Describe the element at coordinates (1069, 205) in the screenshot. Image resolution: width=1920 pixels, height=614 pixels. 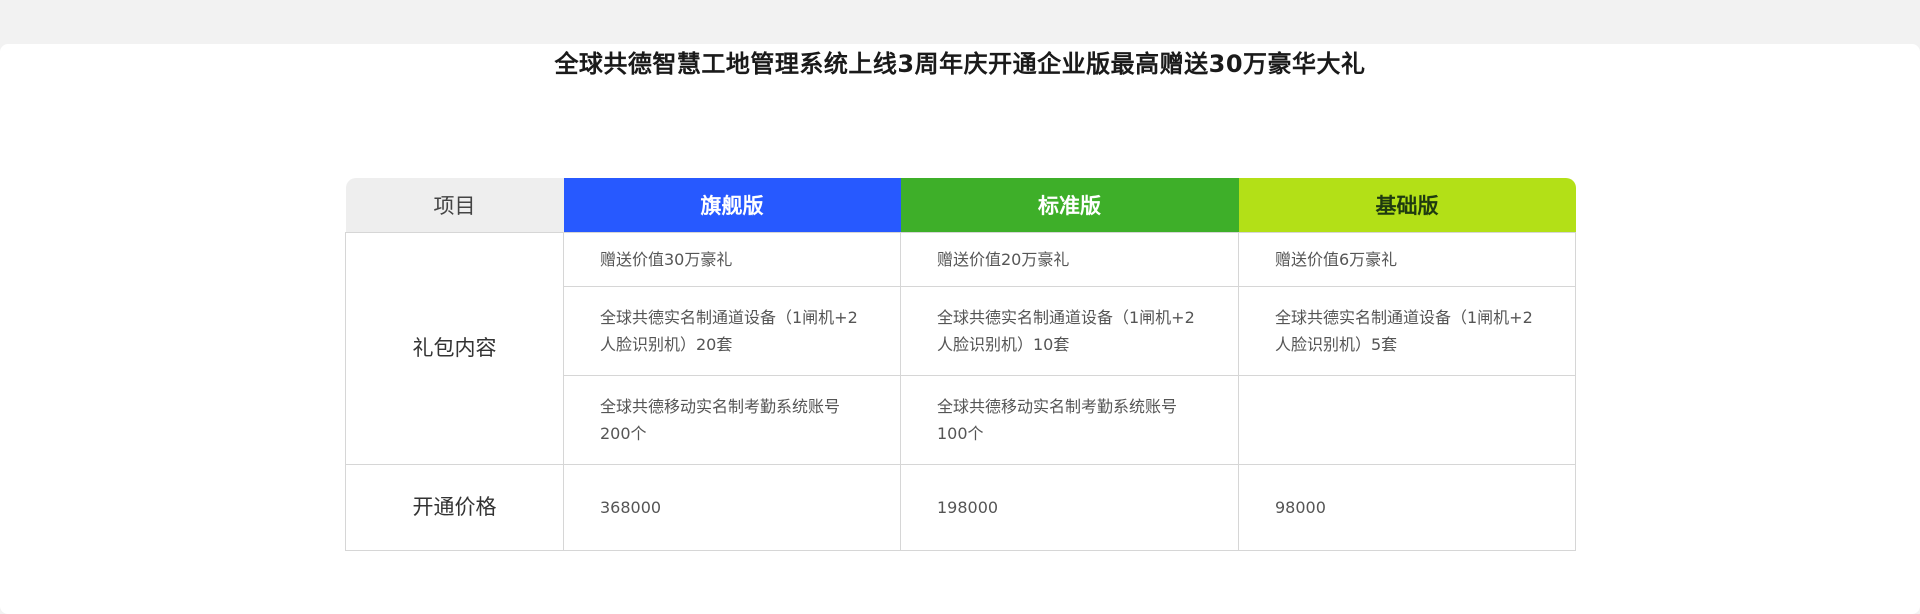
I see `header-standard: 标准版` at that location.